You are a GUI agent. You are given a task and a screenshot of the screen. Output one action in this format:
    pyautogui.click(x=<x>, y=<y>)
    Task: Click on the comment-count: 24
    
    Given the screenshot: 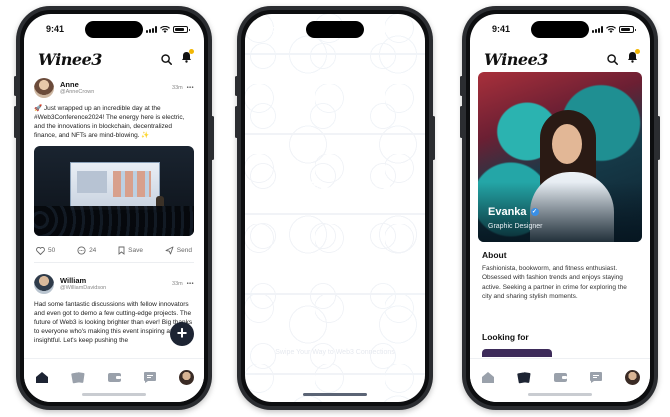 What is the action you would take?
    pyautogui.click(x=93, y=251)
    